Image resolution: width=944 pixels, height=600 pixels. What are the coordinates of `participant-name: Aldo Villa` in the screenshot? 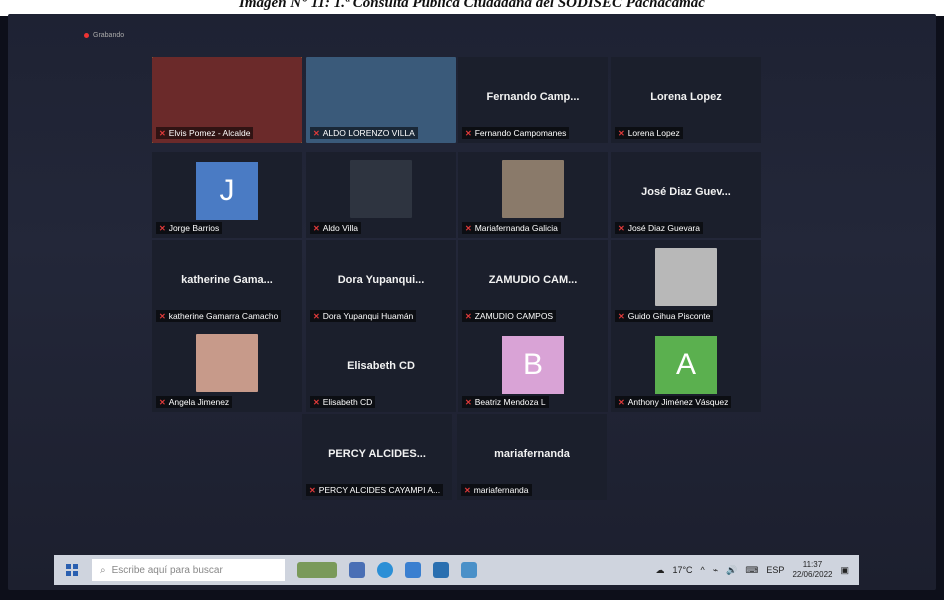 It's located at (340, 228).